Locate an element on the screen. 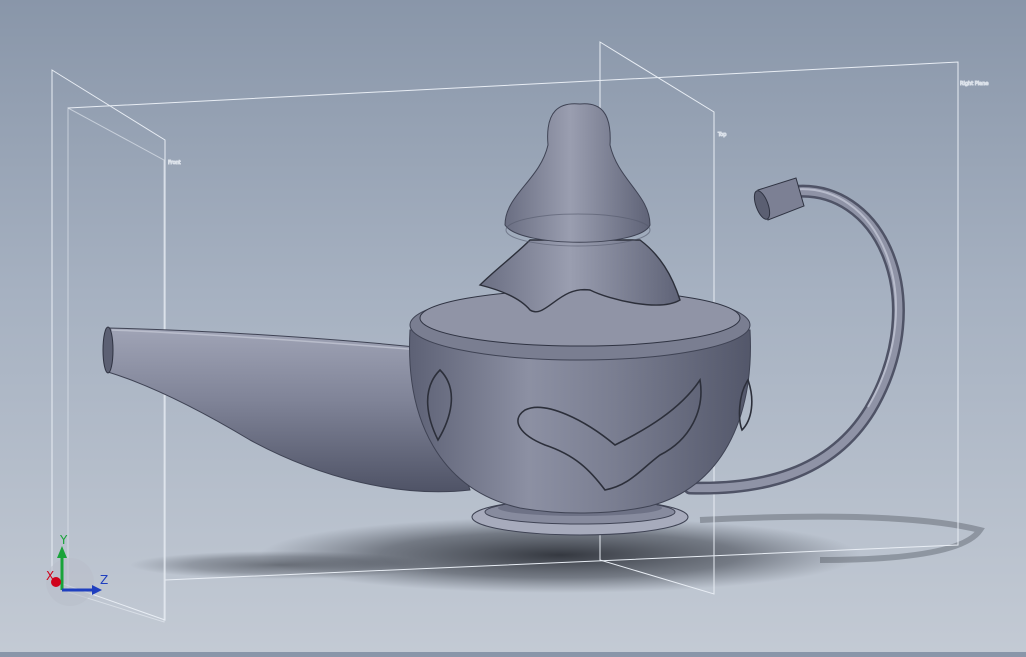  triad-x-label: X is located at coordinates (50, 576).